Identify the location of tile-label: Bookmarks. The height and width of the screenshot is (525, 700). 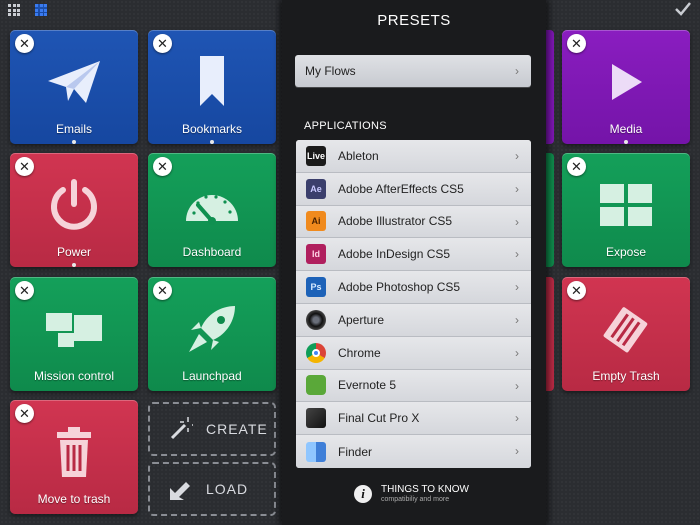
(212, 129).